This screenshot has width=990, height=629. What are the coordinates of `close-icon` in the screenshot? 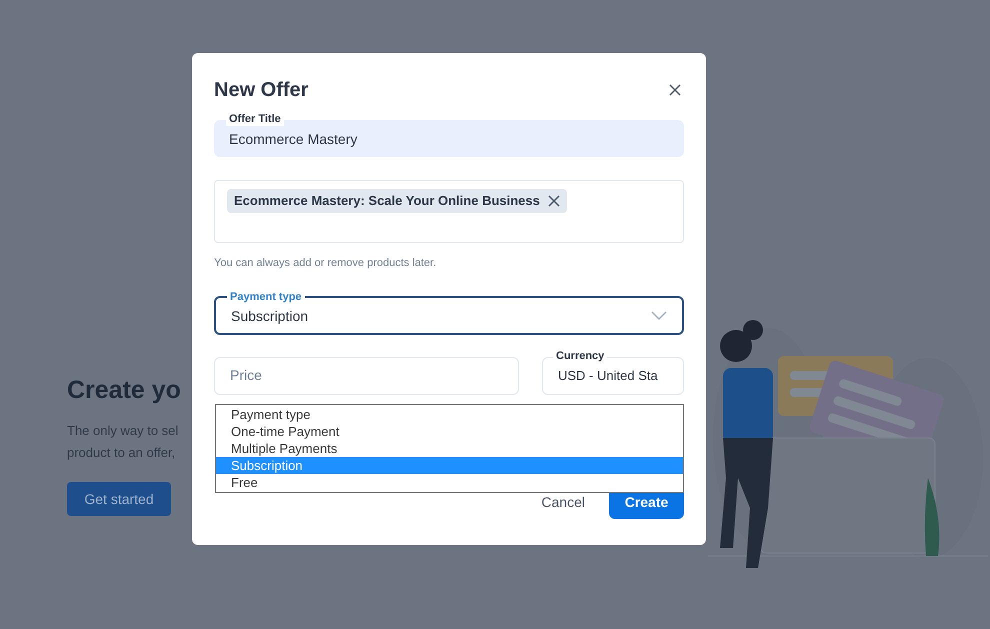 It's located at (675, 90).